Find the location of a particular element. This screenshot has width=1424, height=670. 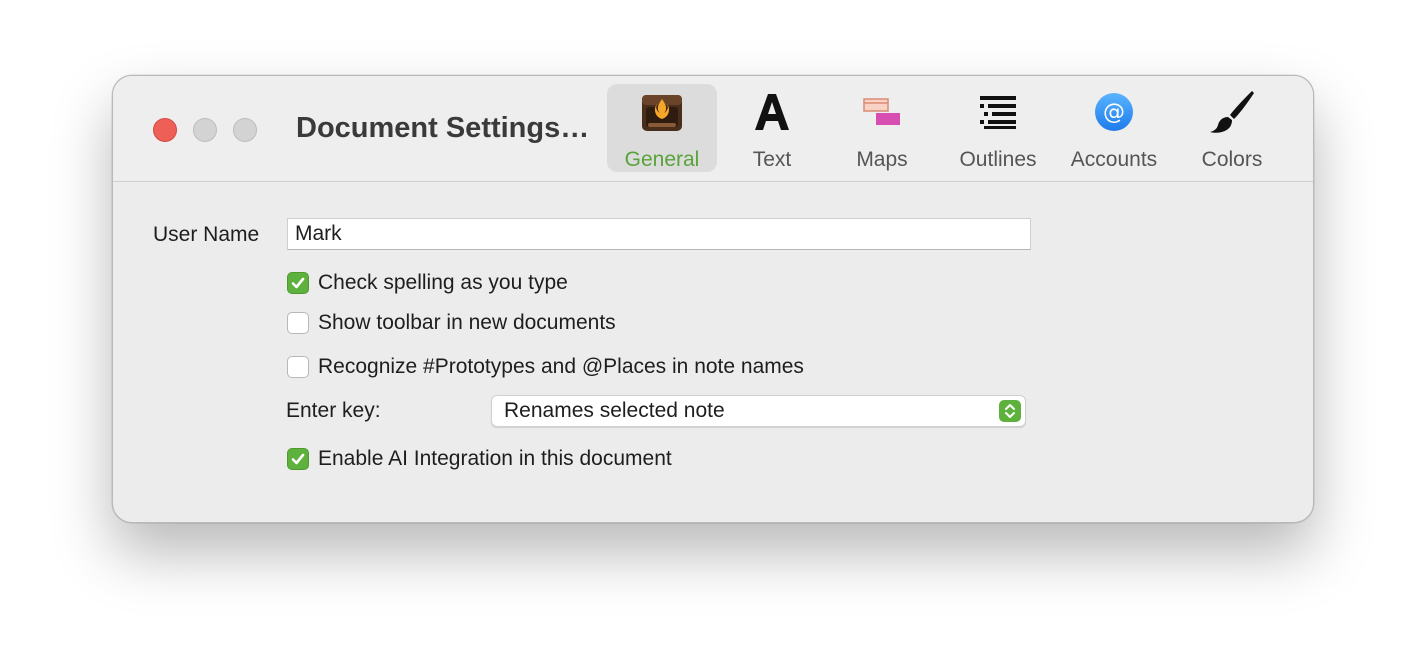

tab-outlines: Outlines is located at coordinates (998, 128).